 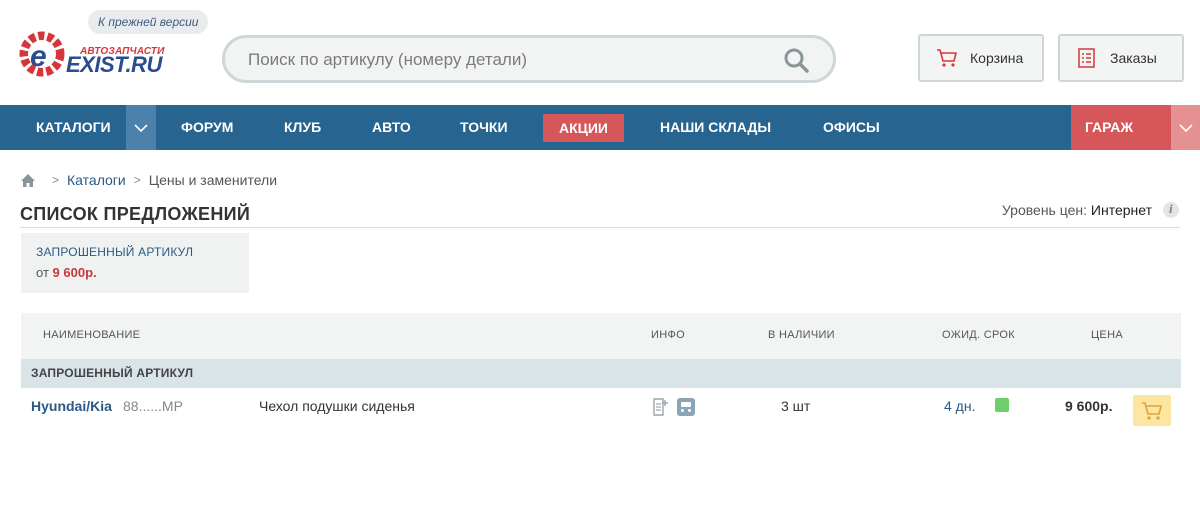 I want to click on nav-club: КЛУБ, so click(x=302, y=127).